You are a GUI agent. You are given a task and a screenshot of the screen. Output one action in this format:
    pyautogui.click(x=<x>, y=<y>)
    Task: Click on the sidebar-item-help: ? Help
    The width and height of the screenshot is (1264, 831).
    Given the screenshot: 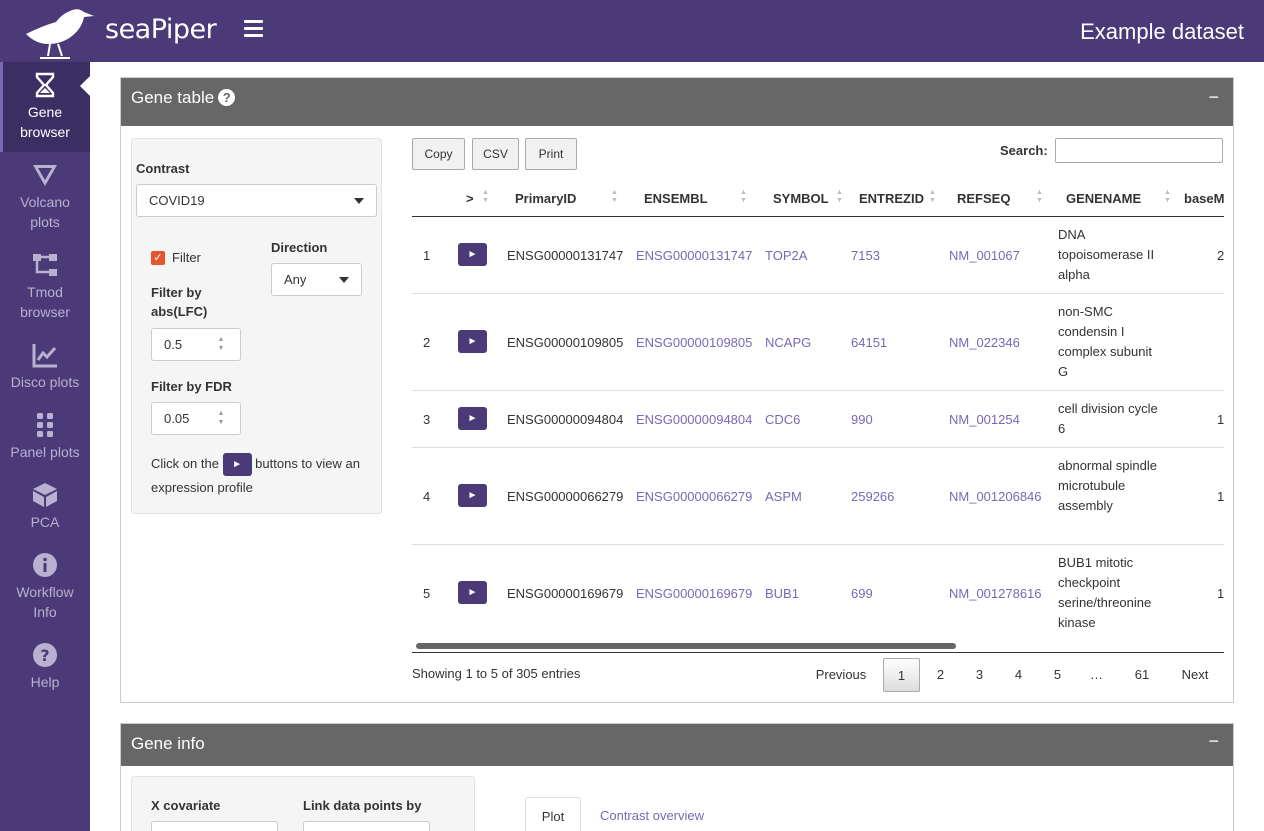 What is the action you would take?
    pyautogui.click(x=45, y=667)
    